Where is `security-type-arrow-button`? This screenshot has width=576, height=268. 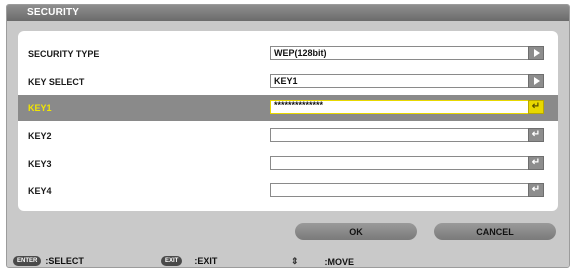 security-type-arrow-button is located at coordinates (536, 53).